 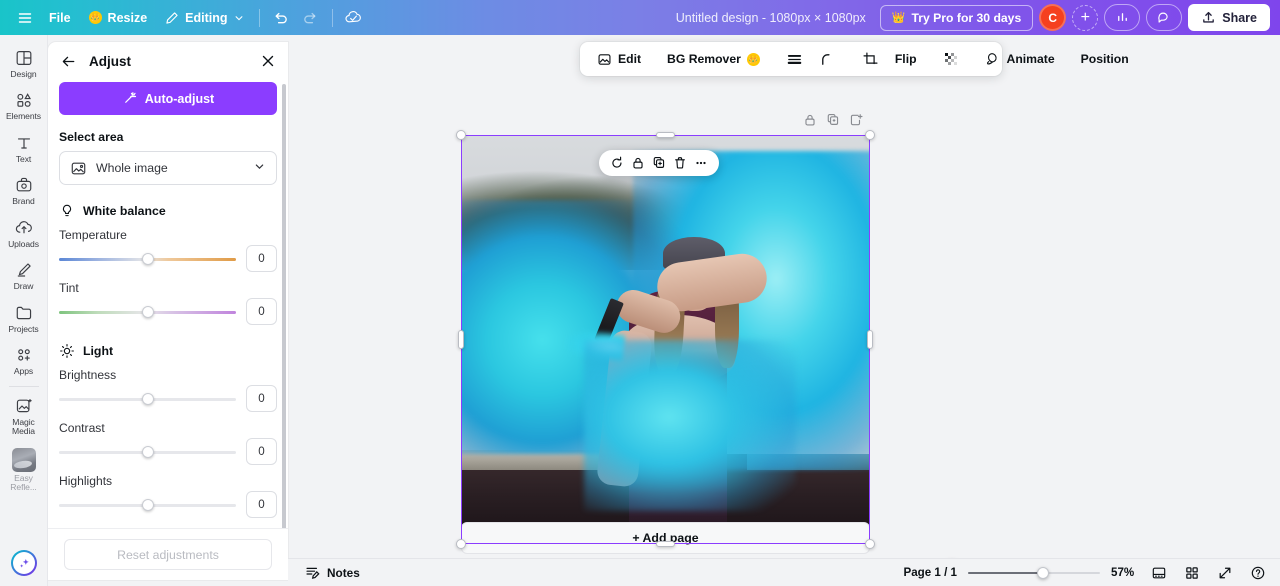 I want to click on add-page-button, so click(x=856, y=122).